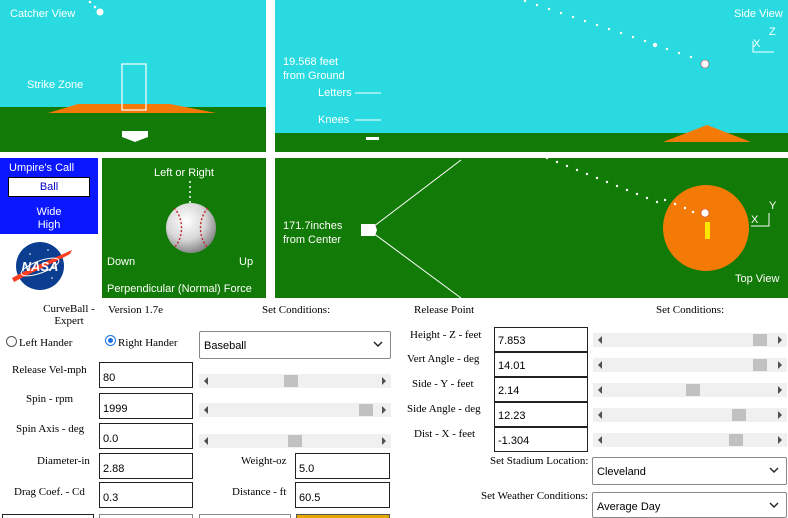 Image resolution: width=788 pixels, height=518 pixels. I want to click on strike-zone-label: Strike Zone, so click(55, 85).